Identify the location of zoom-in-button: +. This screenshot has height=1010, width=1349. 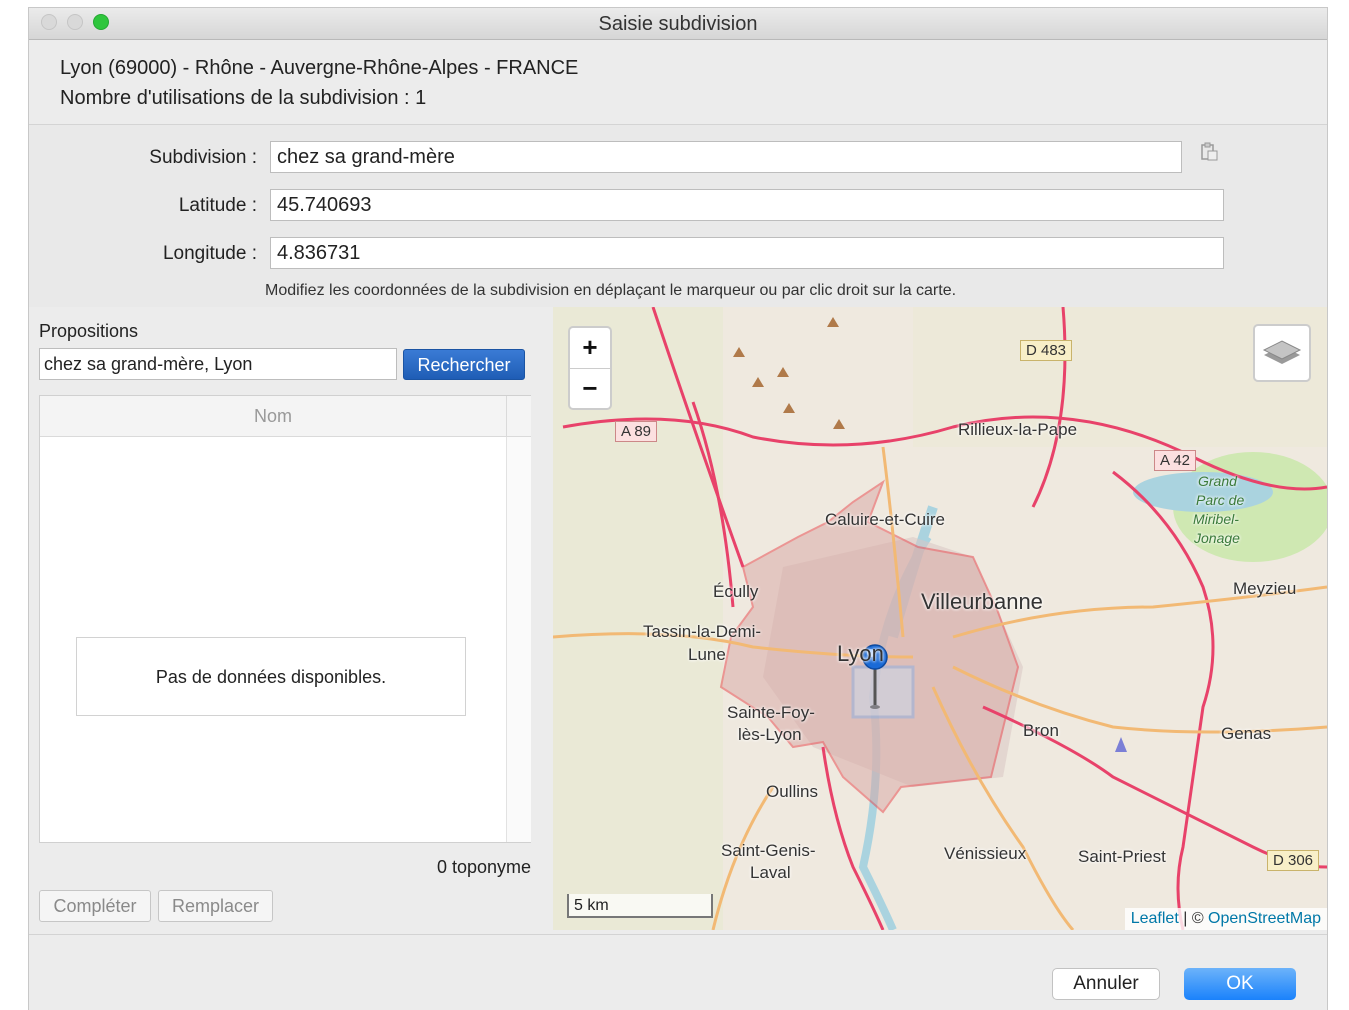
(590, 348).